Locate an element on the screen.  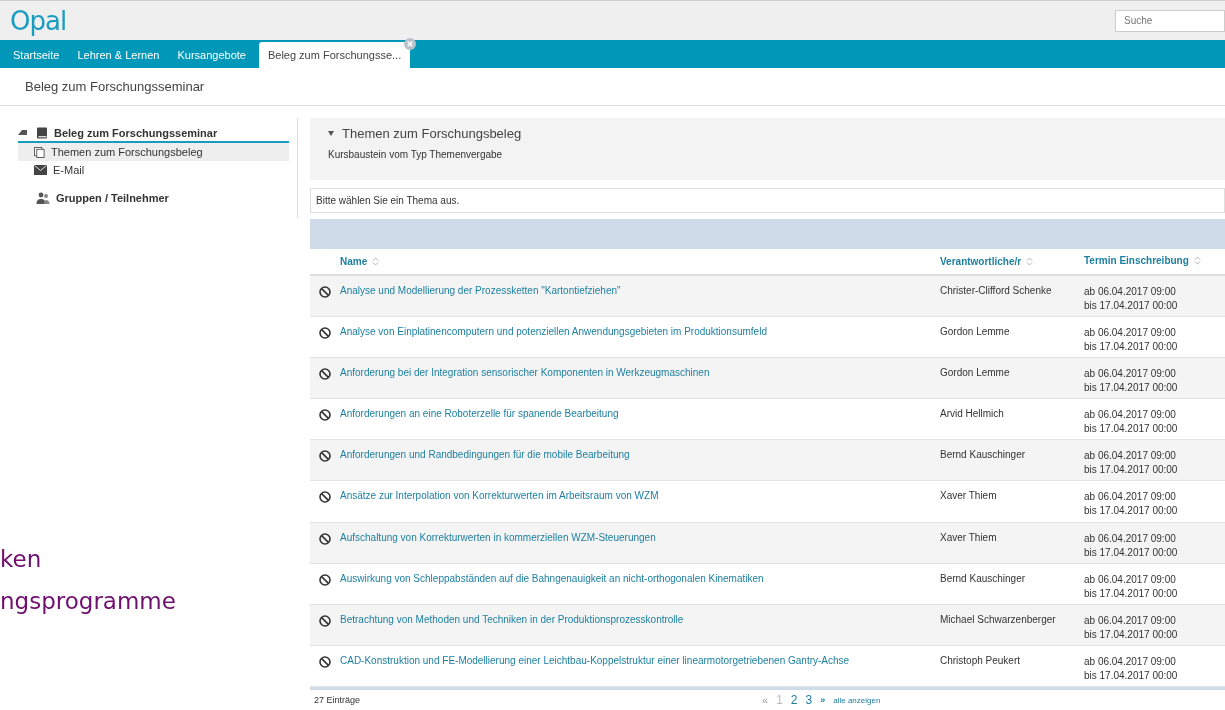
tree-item: Gruppen / Teilnehmer is located at coordinates (153, 198).